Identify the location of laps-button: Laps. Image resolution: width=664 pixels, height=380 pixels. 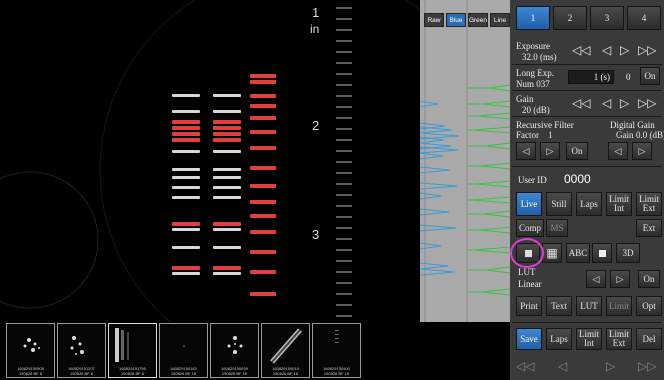
(589, 204).